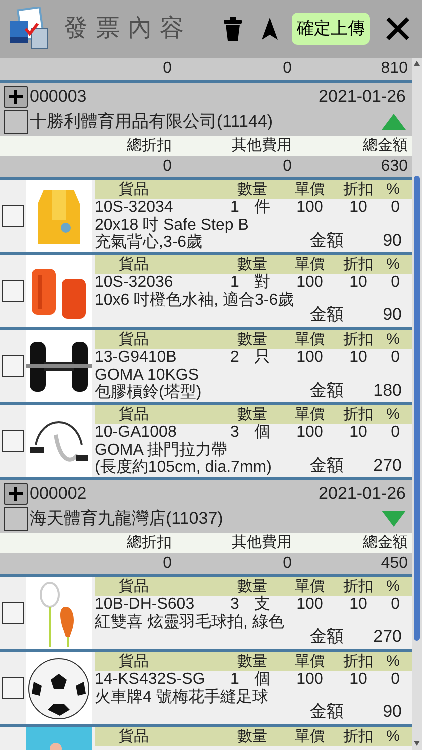  I want to click on scroll-up-icon, so click(417, 63).